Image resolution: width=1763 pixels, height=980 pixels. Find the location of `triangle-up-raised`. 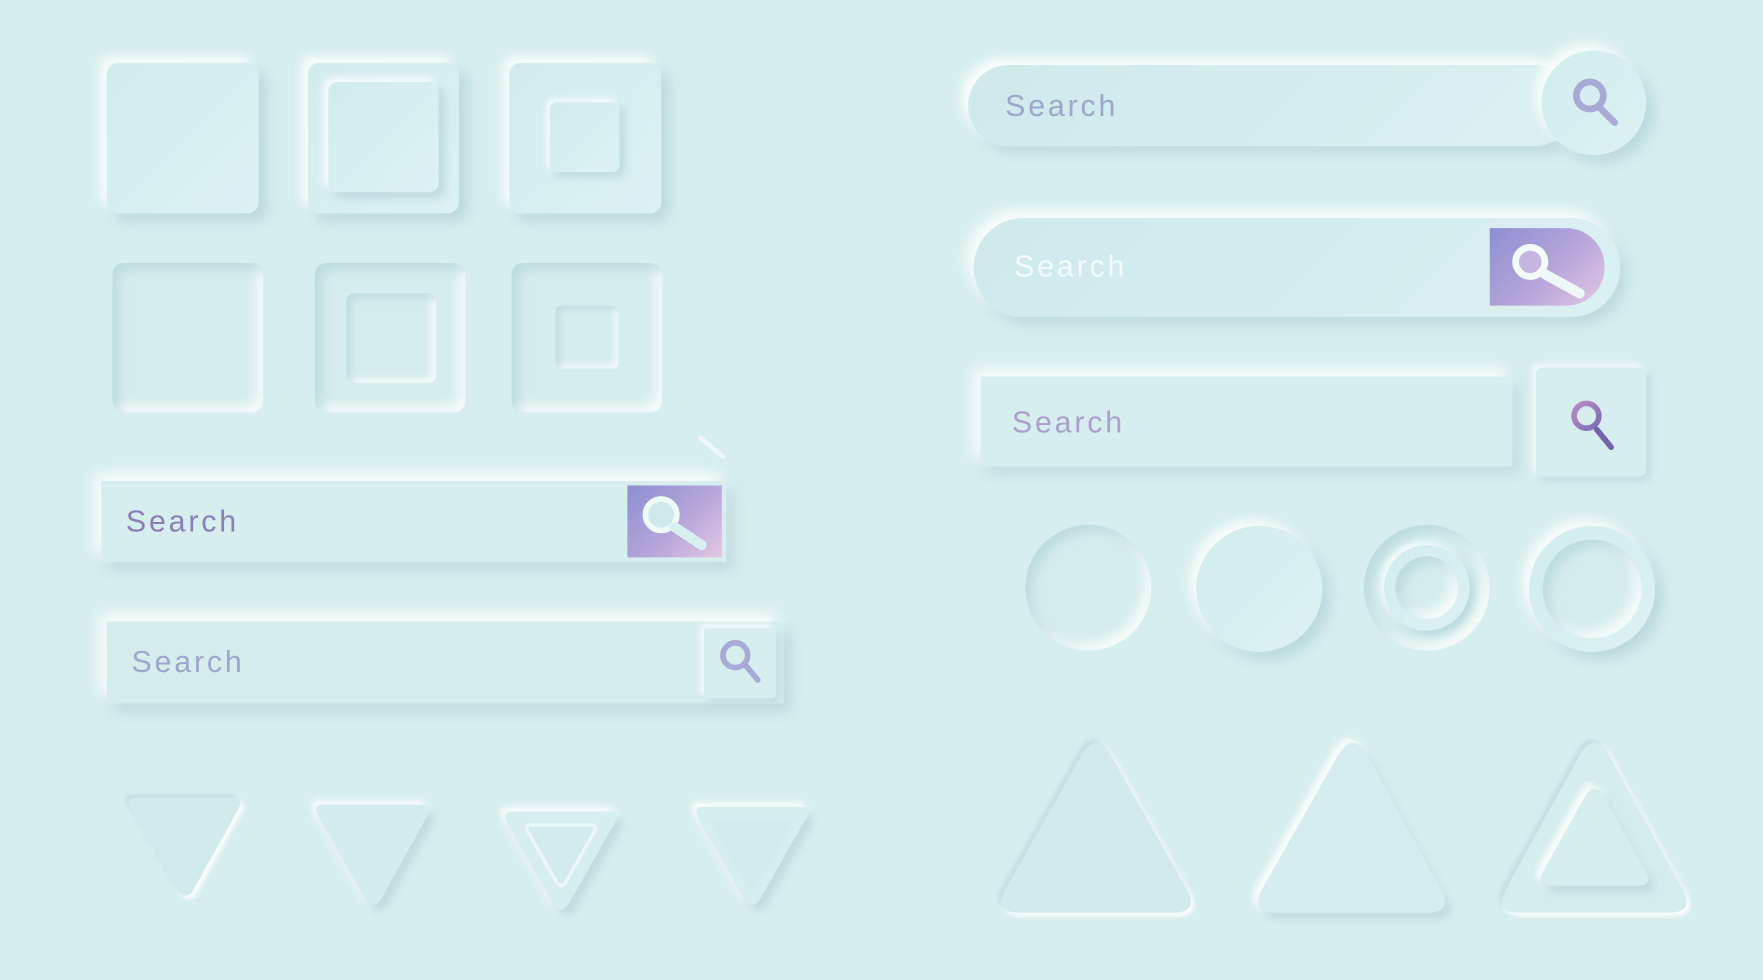

triangle-up-raised is located at coordinates (1351, 827).